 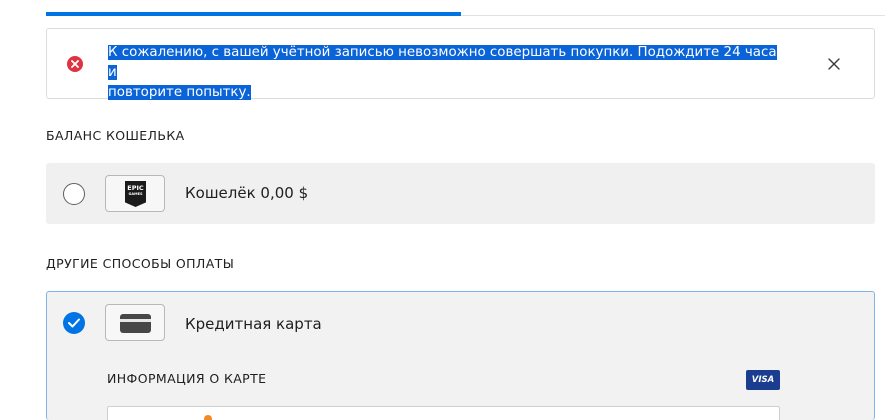 What do you see at coordinates (179, 92) in the screenshot?
I see `alert-message-line-2: повторите попытку.` at bounding box center [179, 92].